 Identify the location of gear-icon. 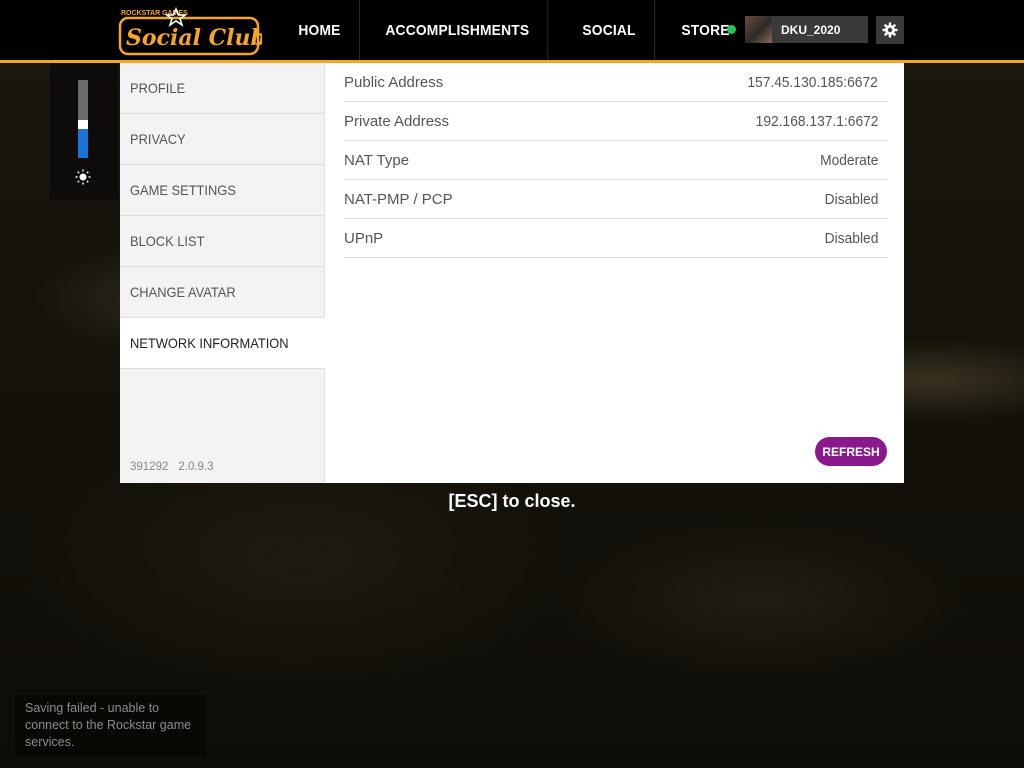
(890, 30).